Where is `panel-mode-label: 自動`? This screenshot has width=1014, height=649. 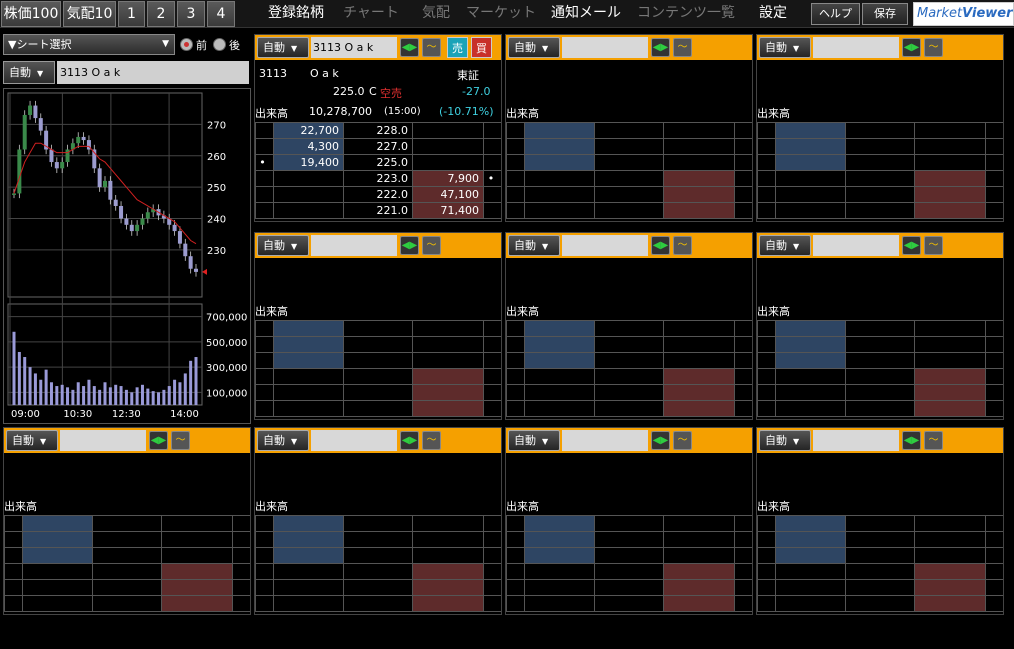
panel-mode-label: 自動 is located at coordinates (776, 245).